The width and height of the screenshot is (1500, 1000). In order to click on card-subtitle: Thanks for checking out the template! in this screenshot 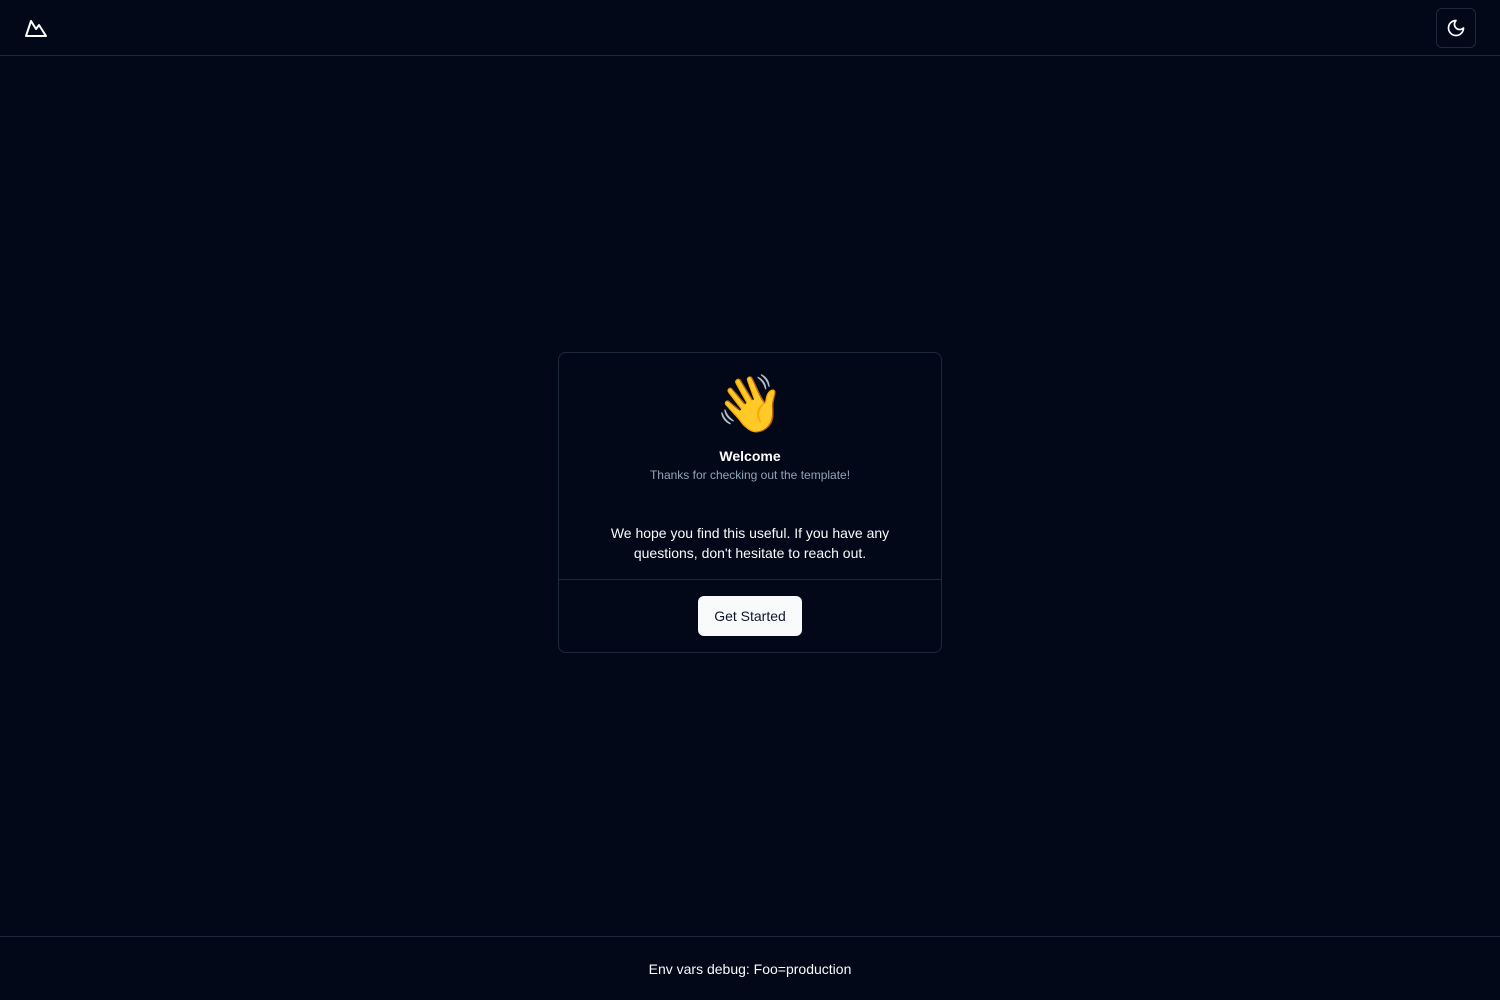, I will do `click(750, 474)`.